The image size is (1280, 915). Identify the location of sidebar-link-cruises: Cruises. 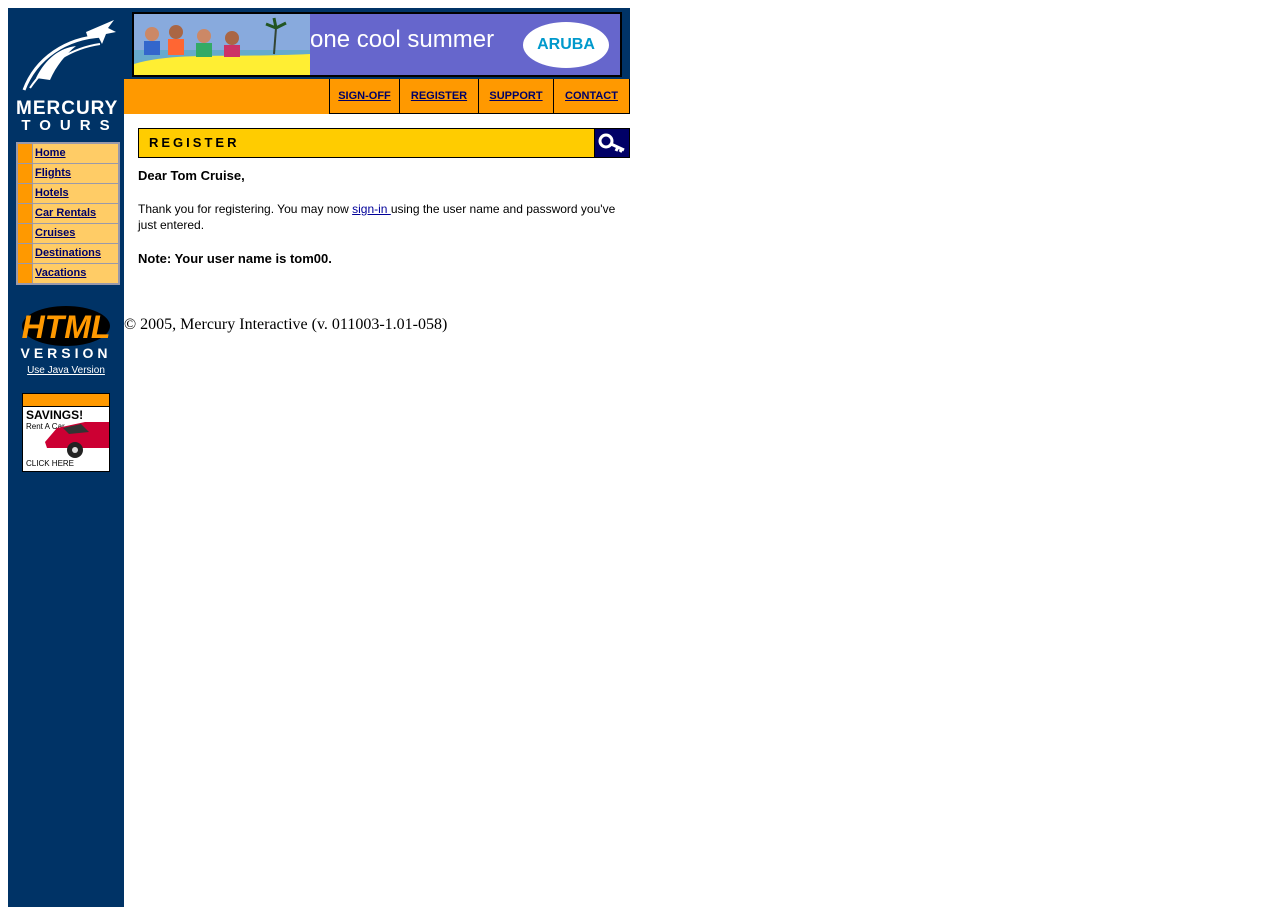
(75, 233).